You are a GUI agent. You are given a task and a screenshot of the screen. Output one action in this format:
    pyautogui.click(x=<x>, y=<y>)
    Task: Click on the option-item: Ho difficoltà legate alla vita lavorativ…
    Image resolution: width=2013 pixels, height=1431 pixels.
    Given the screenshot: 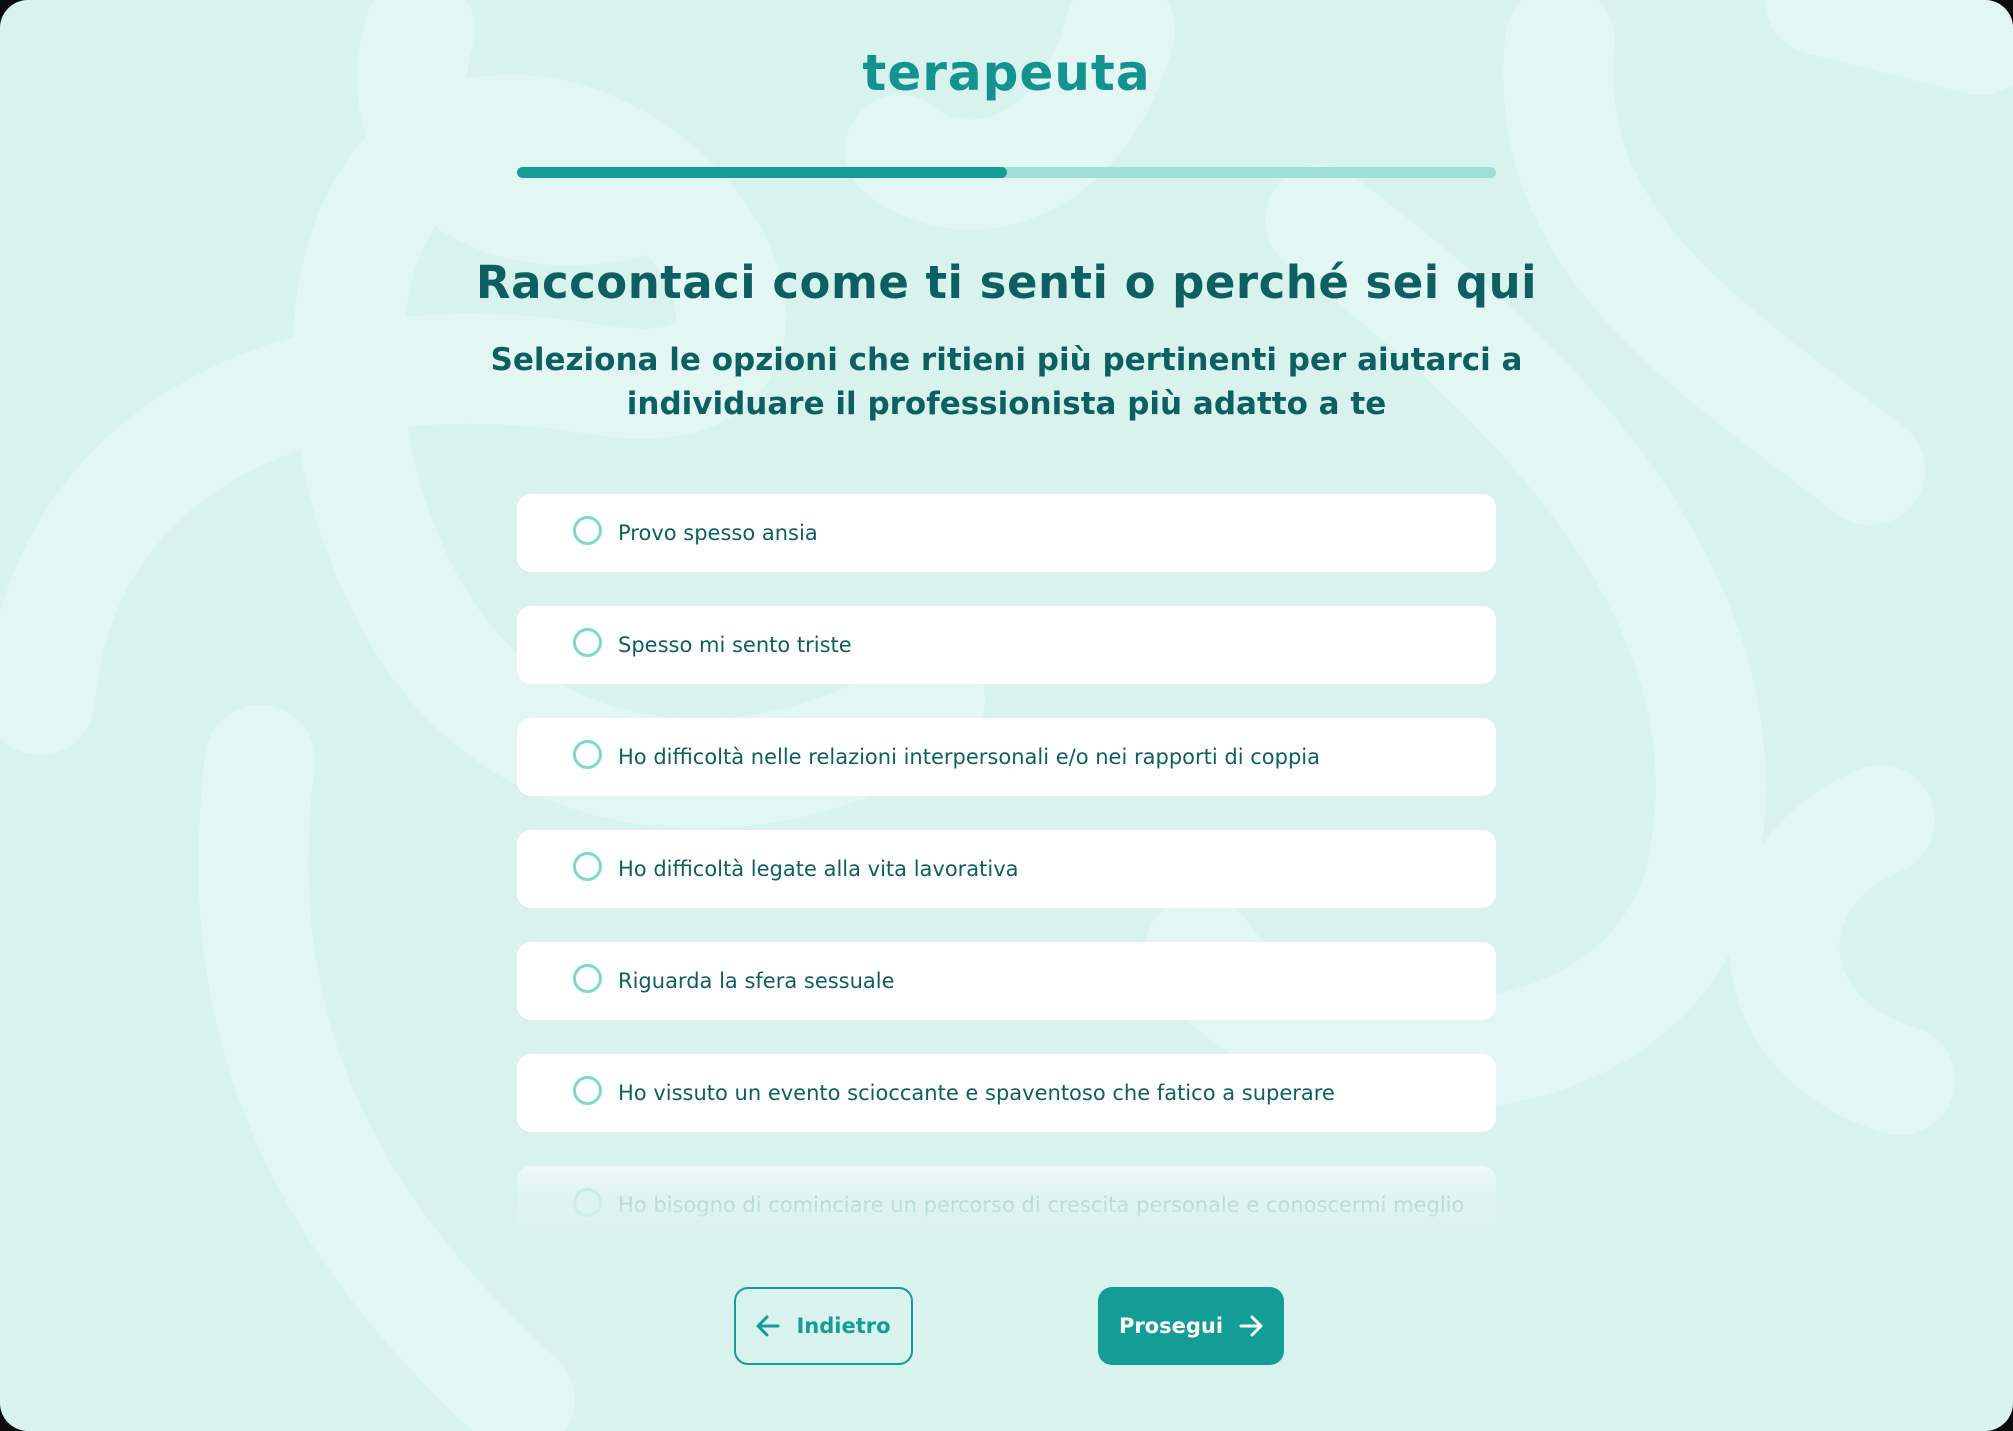 What is the action you would take?
    pyautogui.click(x=1006, y=869)
    